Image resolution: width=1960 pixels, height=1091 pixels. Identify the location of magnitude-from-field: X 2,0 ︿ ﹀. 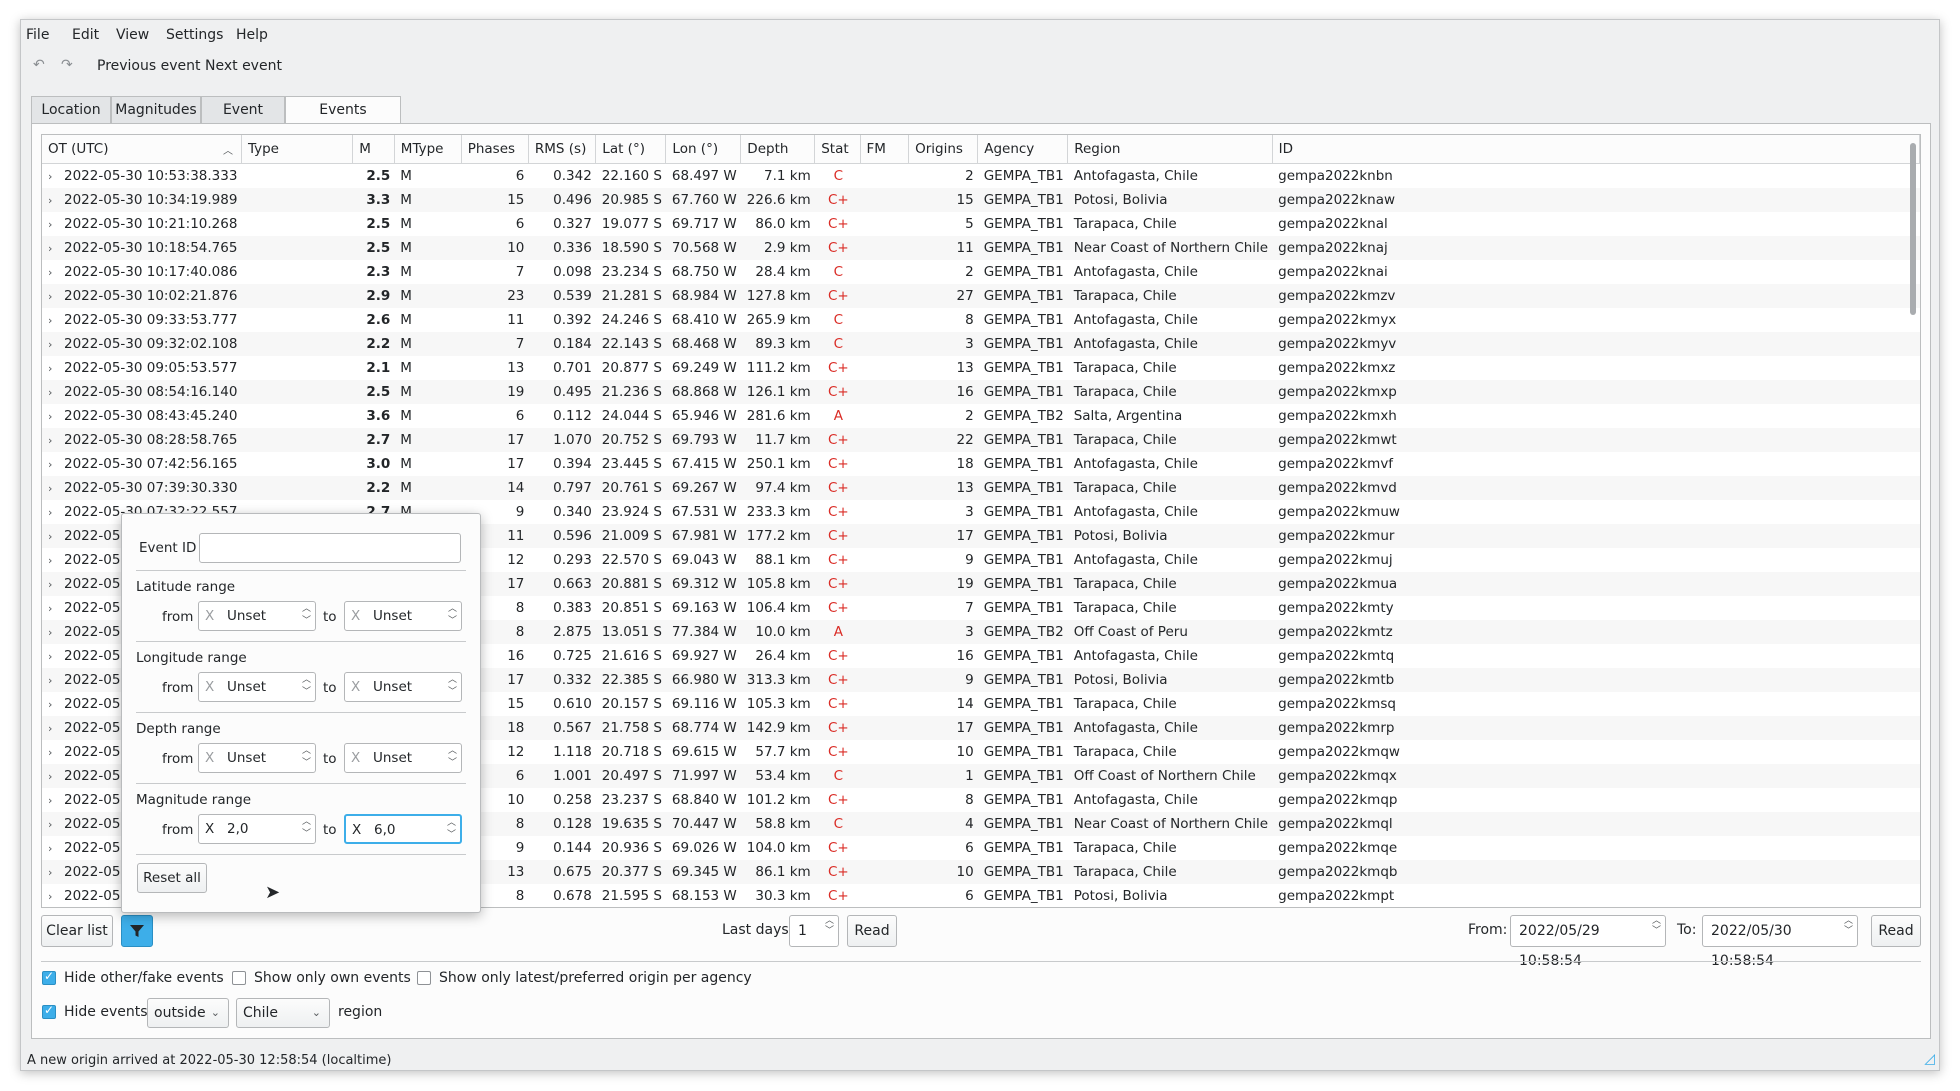
(257, 829).